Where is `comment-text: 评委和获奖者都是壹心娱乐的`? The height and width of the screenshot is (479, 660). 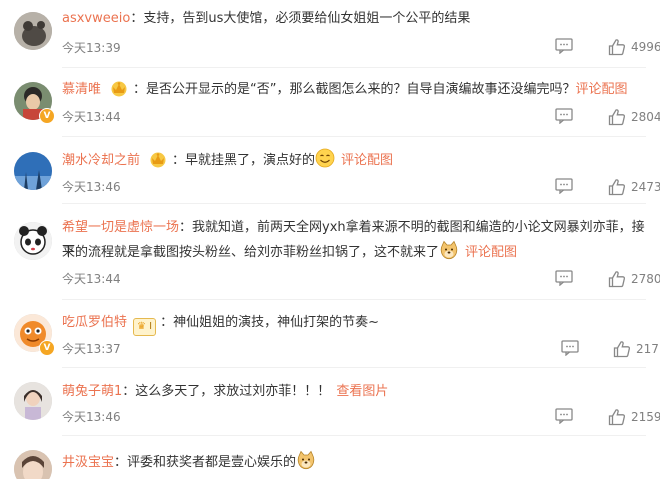 comment-text: 评委和获奖者都是壹心娱乐的 is located at coordinates (212, 462).